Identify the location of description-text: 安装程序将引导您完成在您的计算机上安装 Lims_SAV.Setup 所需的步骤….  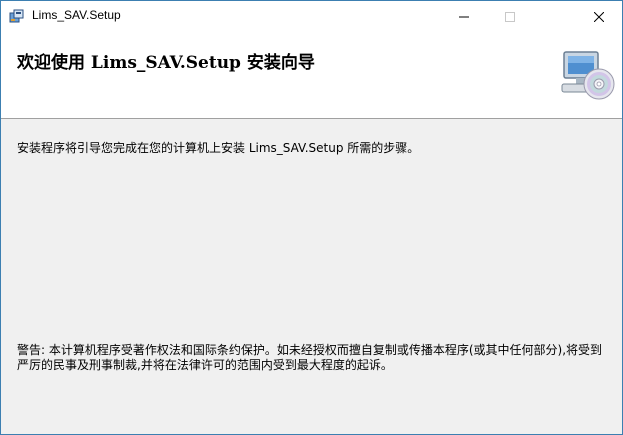
(218, 148).